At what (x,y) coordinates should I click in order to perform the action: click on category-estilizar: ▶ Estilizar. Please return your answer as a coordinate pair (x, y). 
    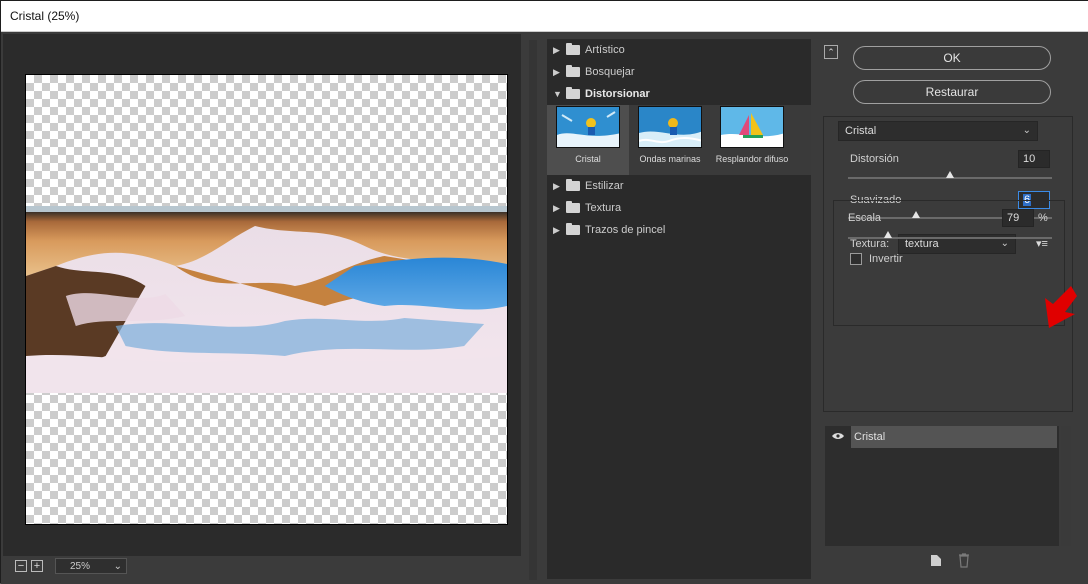
    Looking at the image, I should click on (679, 186).